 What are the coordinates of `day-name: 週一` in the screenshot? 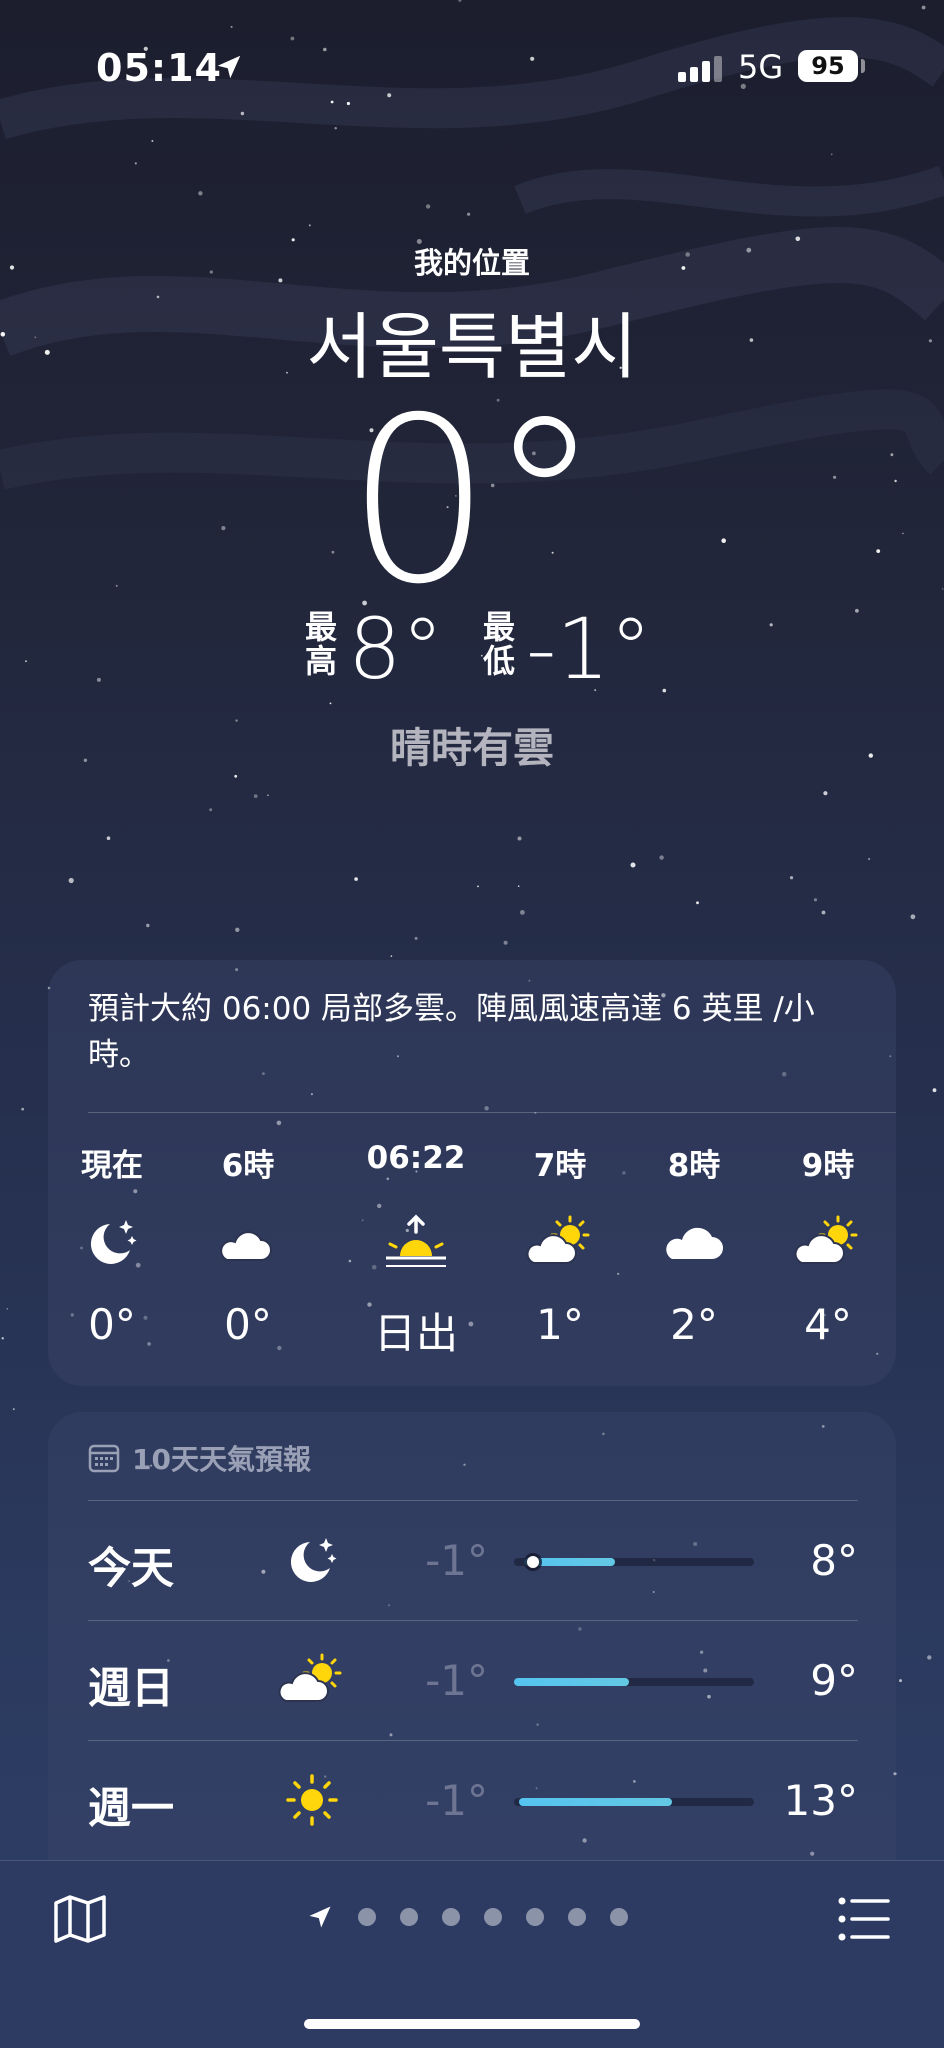 It's located at (131, 1809).